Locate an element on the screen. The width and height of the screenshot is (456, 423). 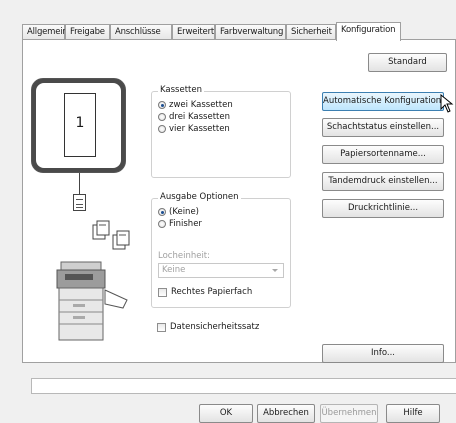
checkbox-label: Datensicherheitssatz is located at coordinates (215, 327).